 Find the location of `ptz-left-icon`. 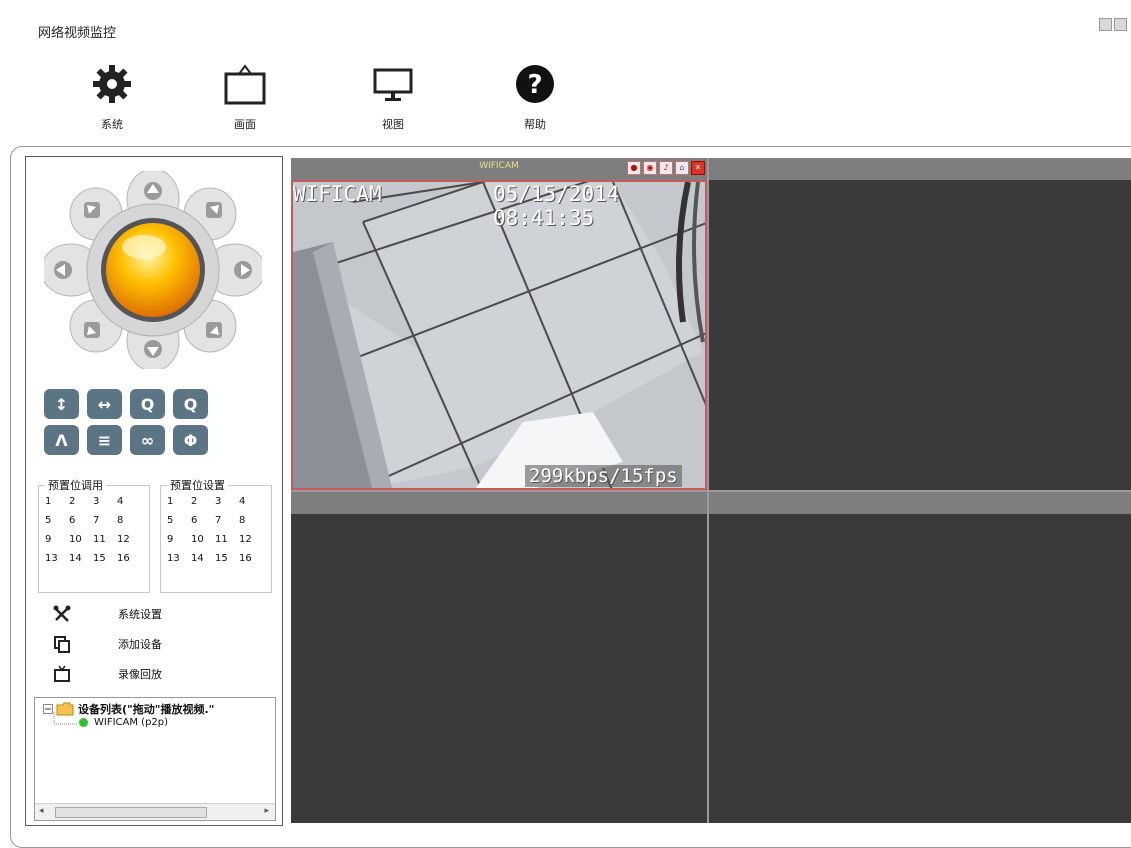

ptz-left-icon is located at coordinates (63, 270).